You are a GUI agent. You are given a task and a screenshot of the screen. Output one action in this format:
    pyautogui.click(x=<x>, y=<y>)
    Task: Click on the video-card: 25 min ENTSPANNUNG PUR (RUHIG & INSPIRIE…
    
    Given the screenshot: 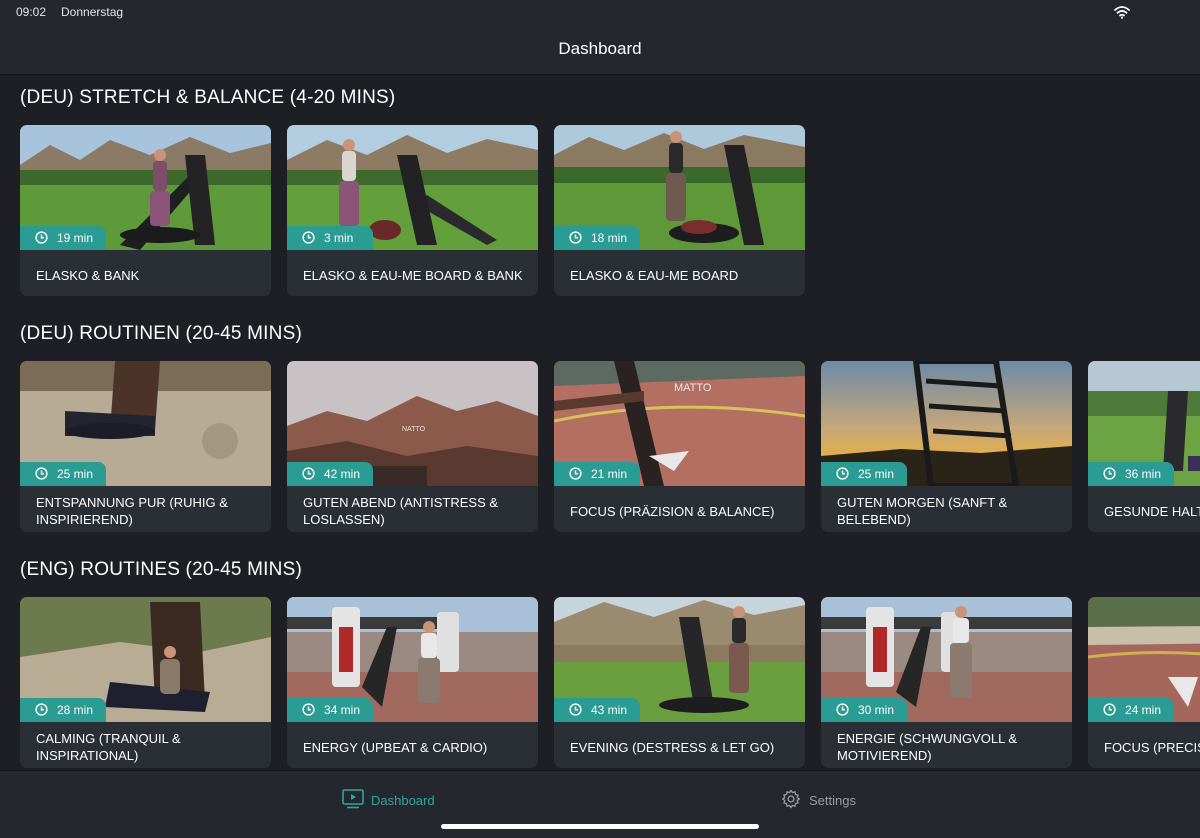 What is the action you would take?
    pyautogui.click(x=145, y=446)
    